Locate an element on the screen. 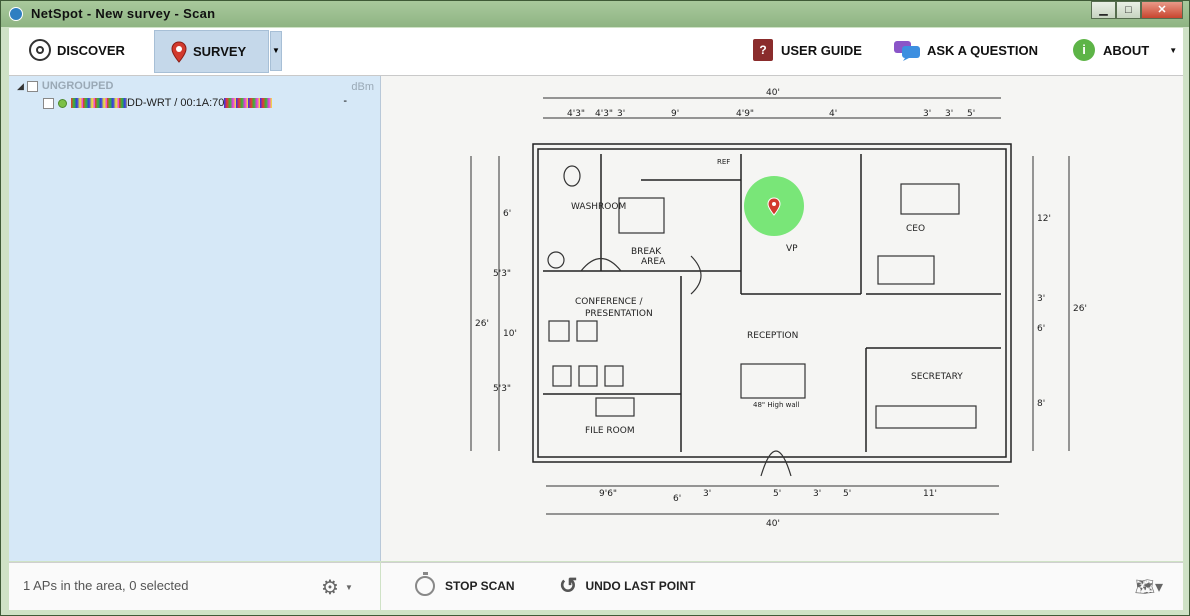 Image resolution: width=1190 pixels, height=616 pixels. dim-right-3: 3' is located at coordinates (1041, 299).